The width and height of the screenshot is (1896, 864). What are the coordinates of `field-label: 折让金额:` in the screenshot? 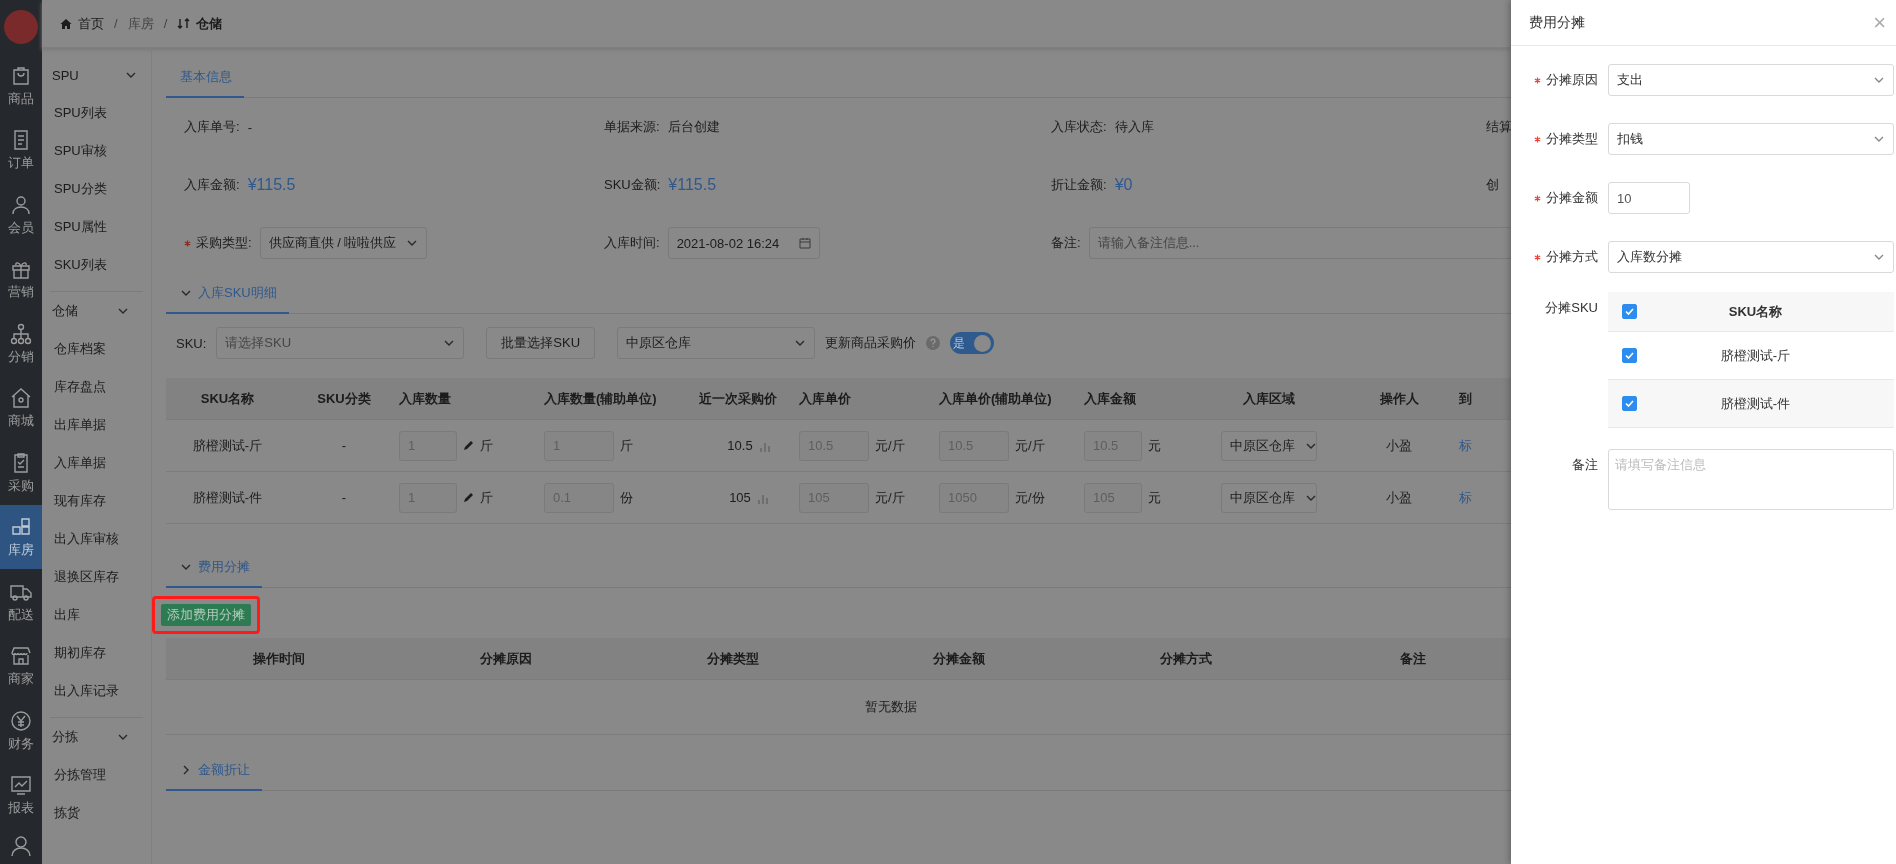 It's located at (1079, 185).